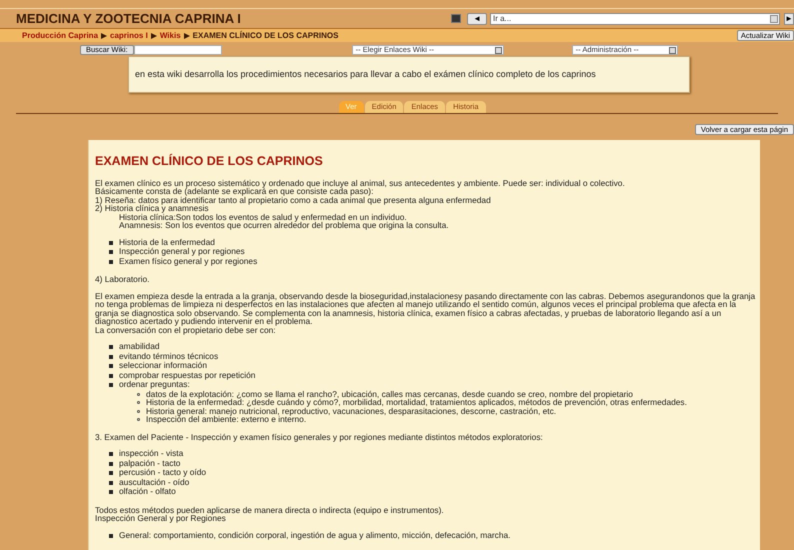  What do you see at coordinates (477, 18) in the screenshot?
I see `previous-button: ◄` at bounding box center [477, 18].